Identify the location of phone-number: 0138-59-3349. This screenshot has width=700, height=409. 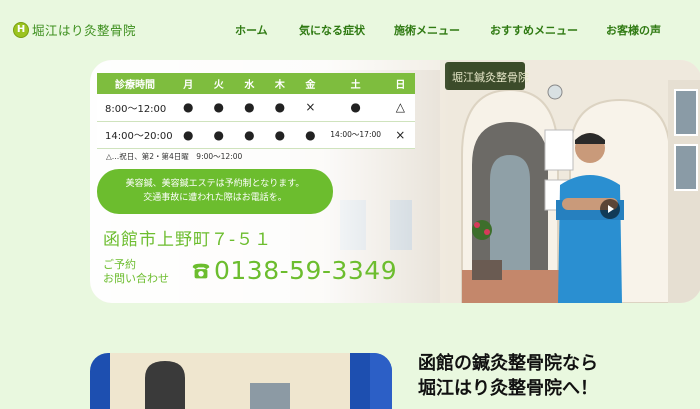
(306, 270).